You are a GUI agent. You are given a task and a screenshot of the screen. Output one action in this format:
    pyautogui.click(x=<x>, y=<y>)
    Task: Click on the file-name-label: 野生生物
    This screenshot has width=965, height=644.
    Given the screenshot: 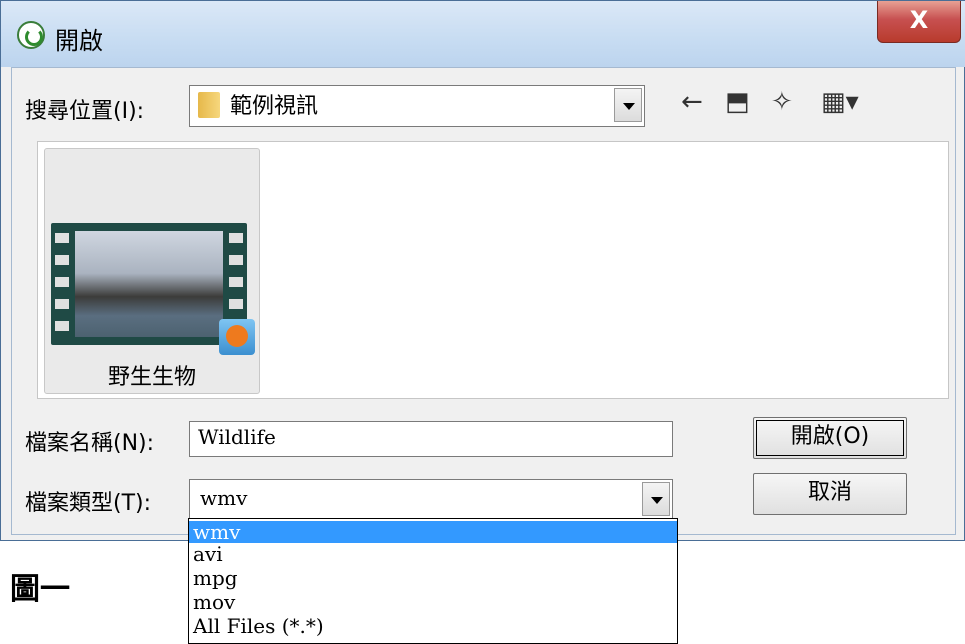 What is the action you would take?
    pyautogui.click(x=151, y=377)
    